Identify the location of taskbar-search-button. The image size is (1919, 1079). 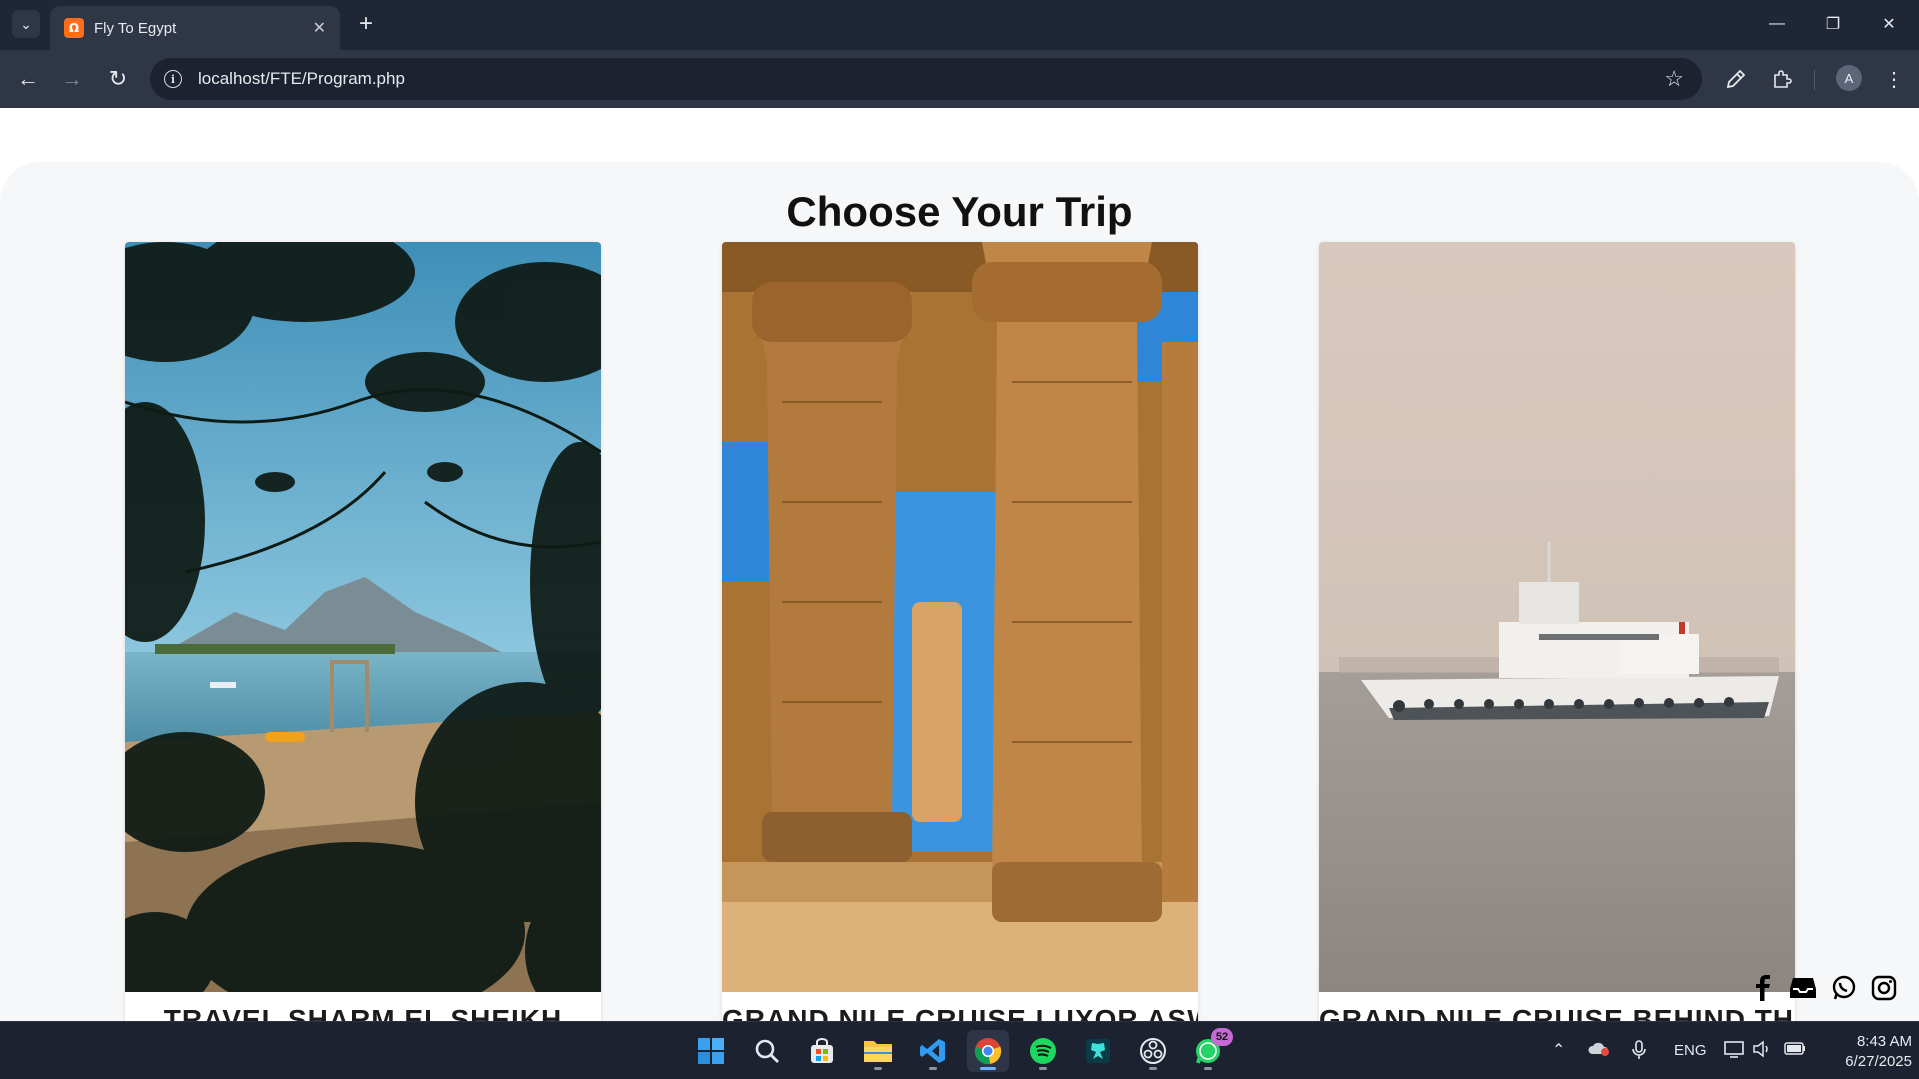
(767, 1051).